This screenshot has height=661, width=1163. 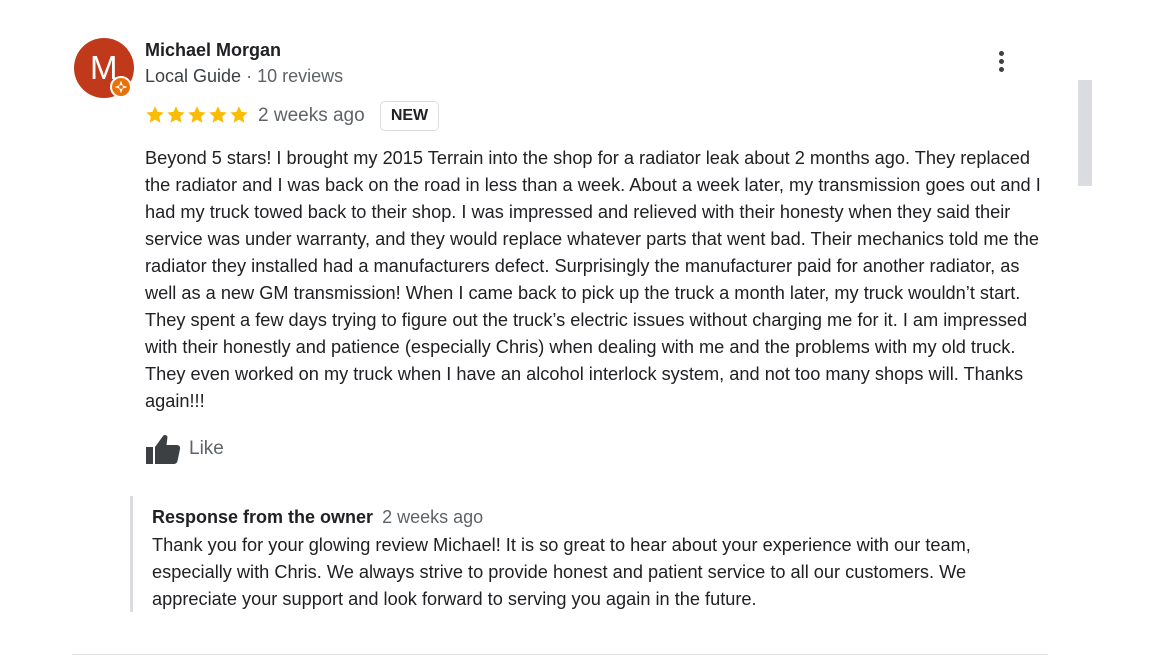 What do you see at coordinates (311, 115) in the screenshot?
I see `review-time: 2 weeks ago` at bounding box center [311, 115].